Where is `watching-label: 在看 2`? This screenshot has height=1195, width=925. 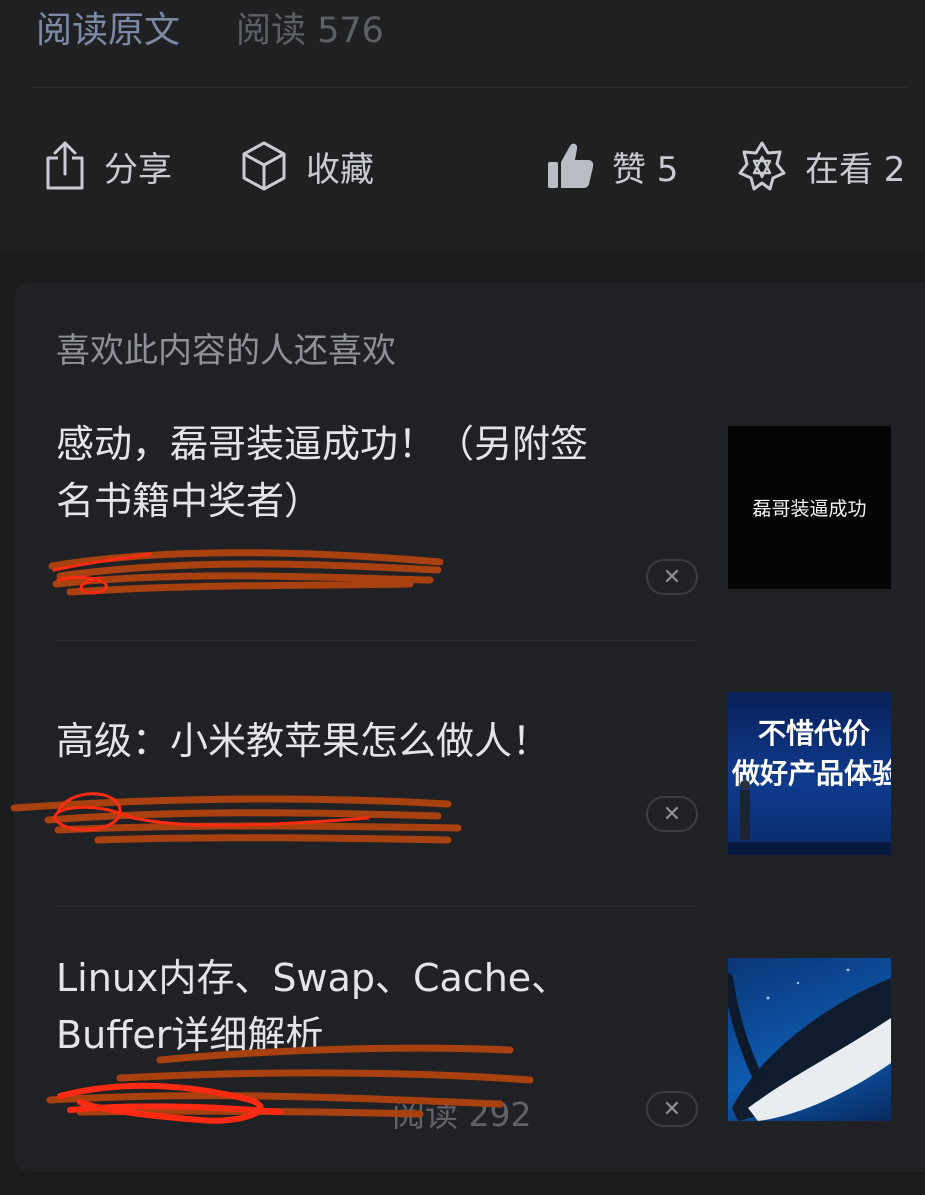
watching-label: 在看 2 is located at coordinates (855, 169).